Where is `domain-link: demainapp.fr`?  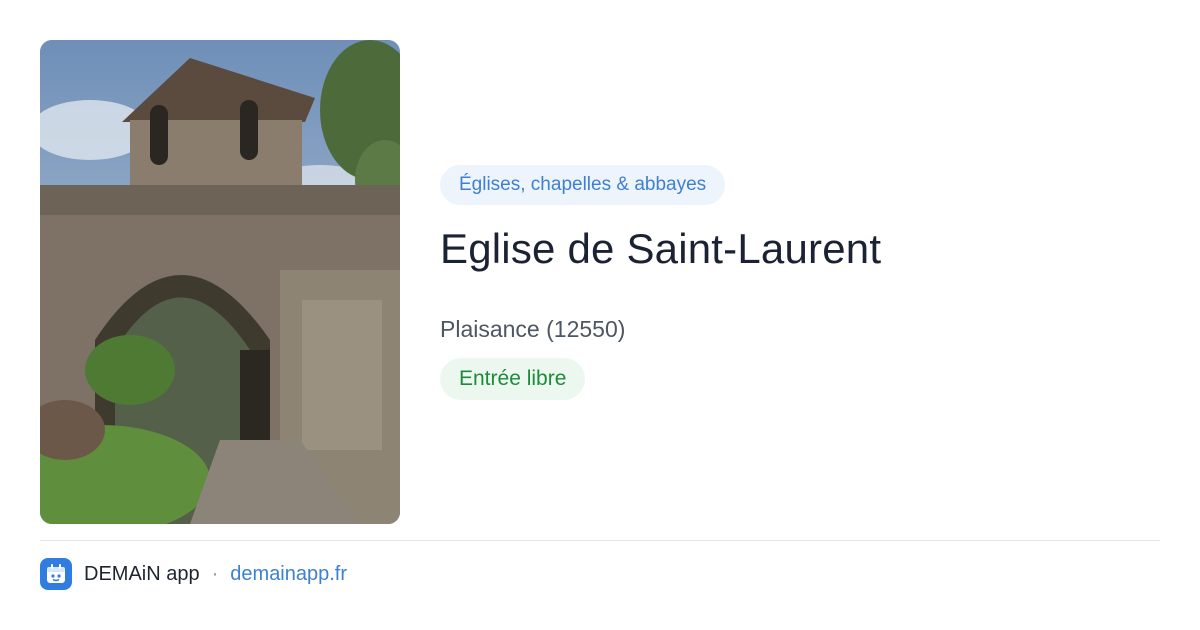
domain-link: demainapp.fr is located at coordinates (288, 574).